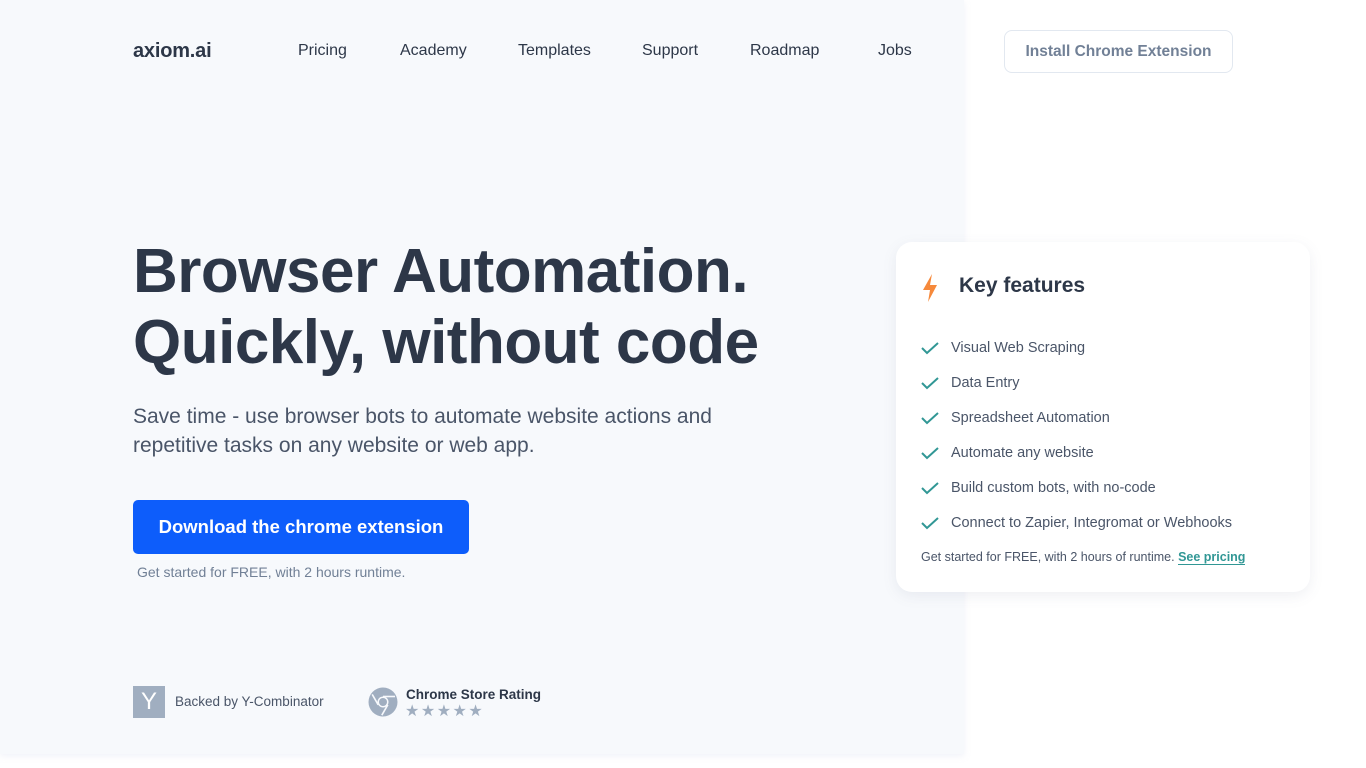 The width and height of the screenshot is (1366, 768). I want to click on feature-item: Visual Web Scraping, so click(1076, 347).